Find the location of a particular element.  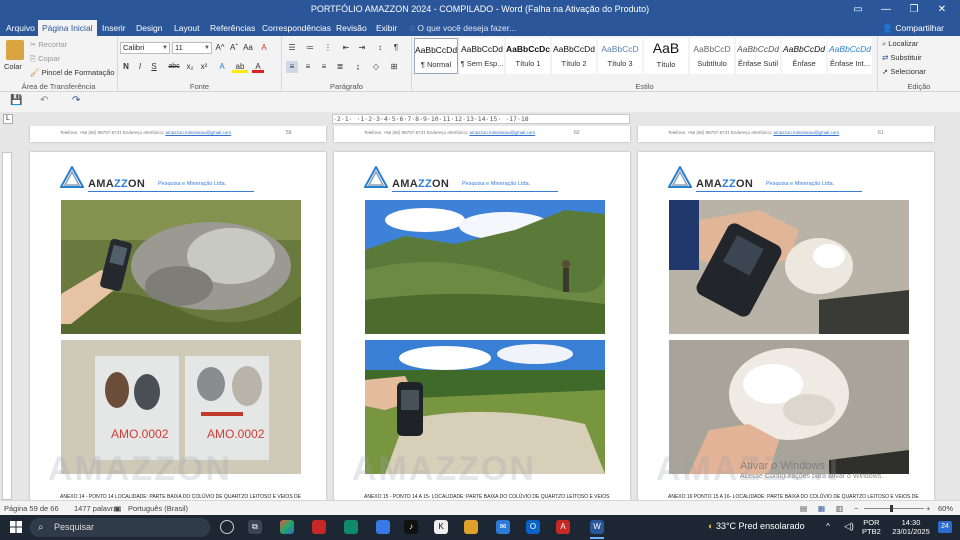

clear-formatting-button: A is located at coordinates (264, 48).